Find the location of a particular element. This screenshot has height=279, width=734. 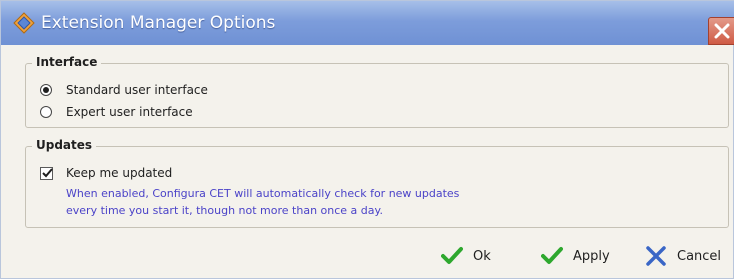

extension-manager-icon is located at coordinates (24, 23).